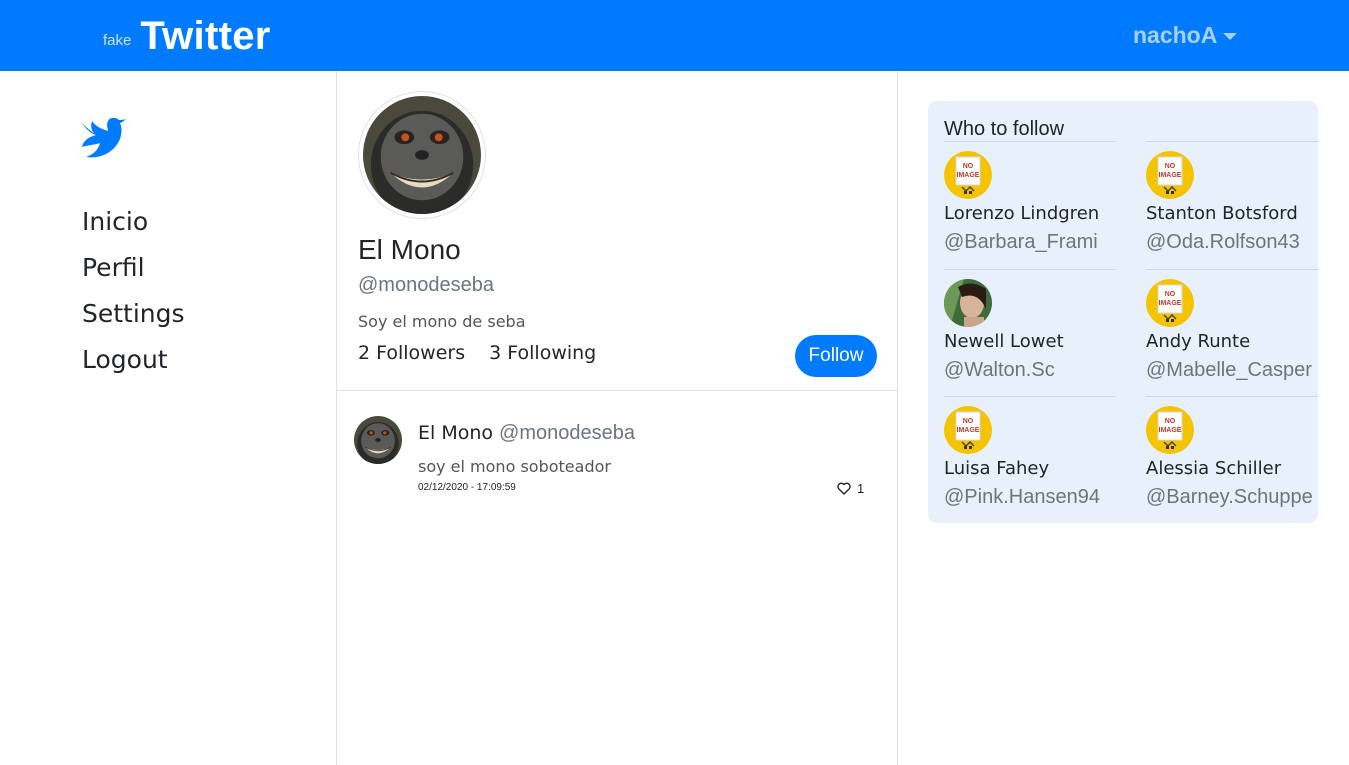 This screenshot has width=1349, height=765. What do you see at coordinates (567, 433) in the screenshot?
I see `tweet-handle: @monodeseba` at bounding box center [567, 433].